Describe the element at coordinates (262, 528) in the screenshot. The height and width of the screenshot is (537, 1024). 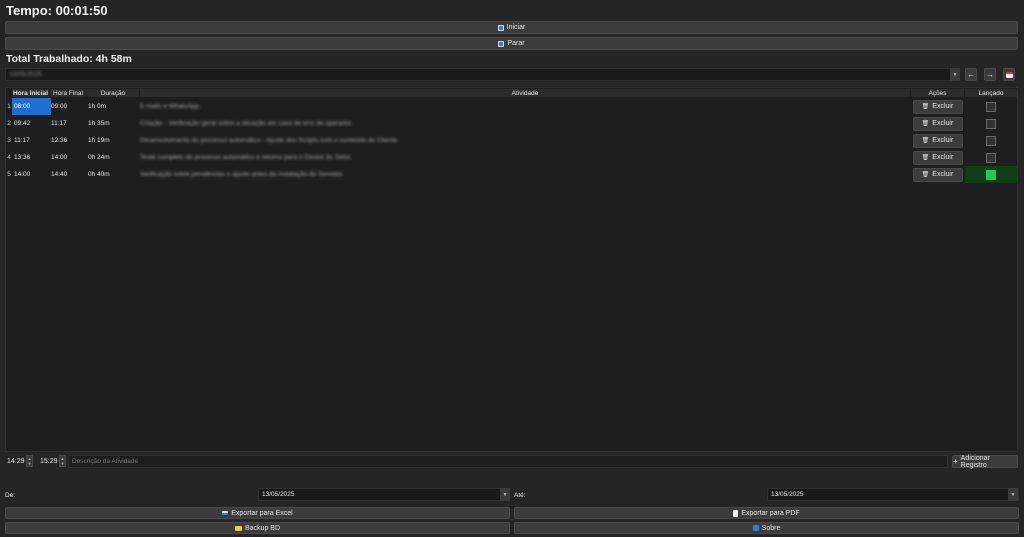
I see `backup-label: Backup BD` at that location.